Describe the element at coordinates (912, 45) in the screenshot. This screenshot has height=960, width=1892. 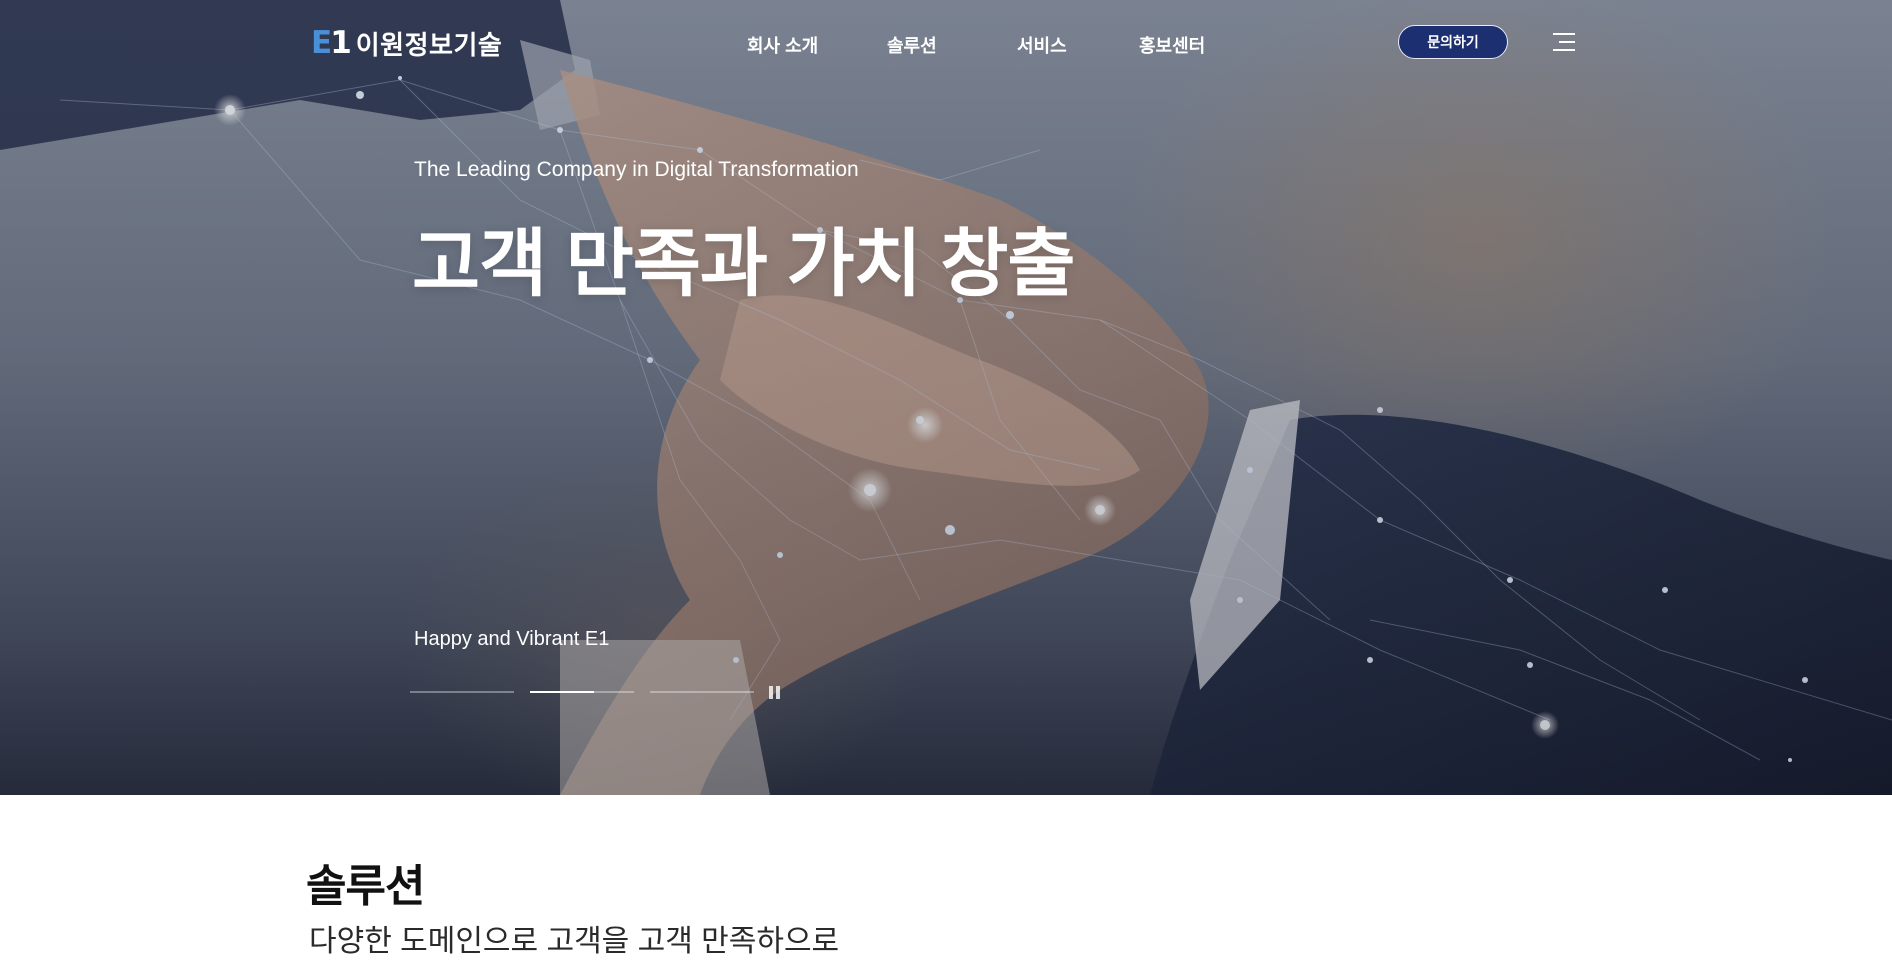
I see `nav-item-solutions: 솔루션` at that location.